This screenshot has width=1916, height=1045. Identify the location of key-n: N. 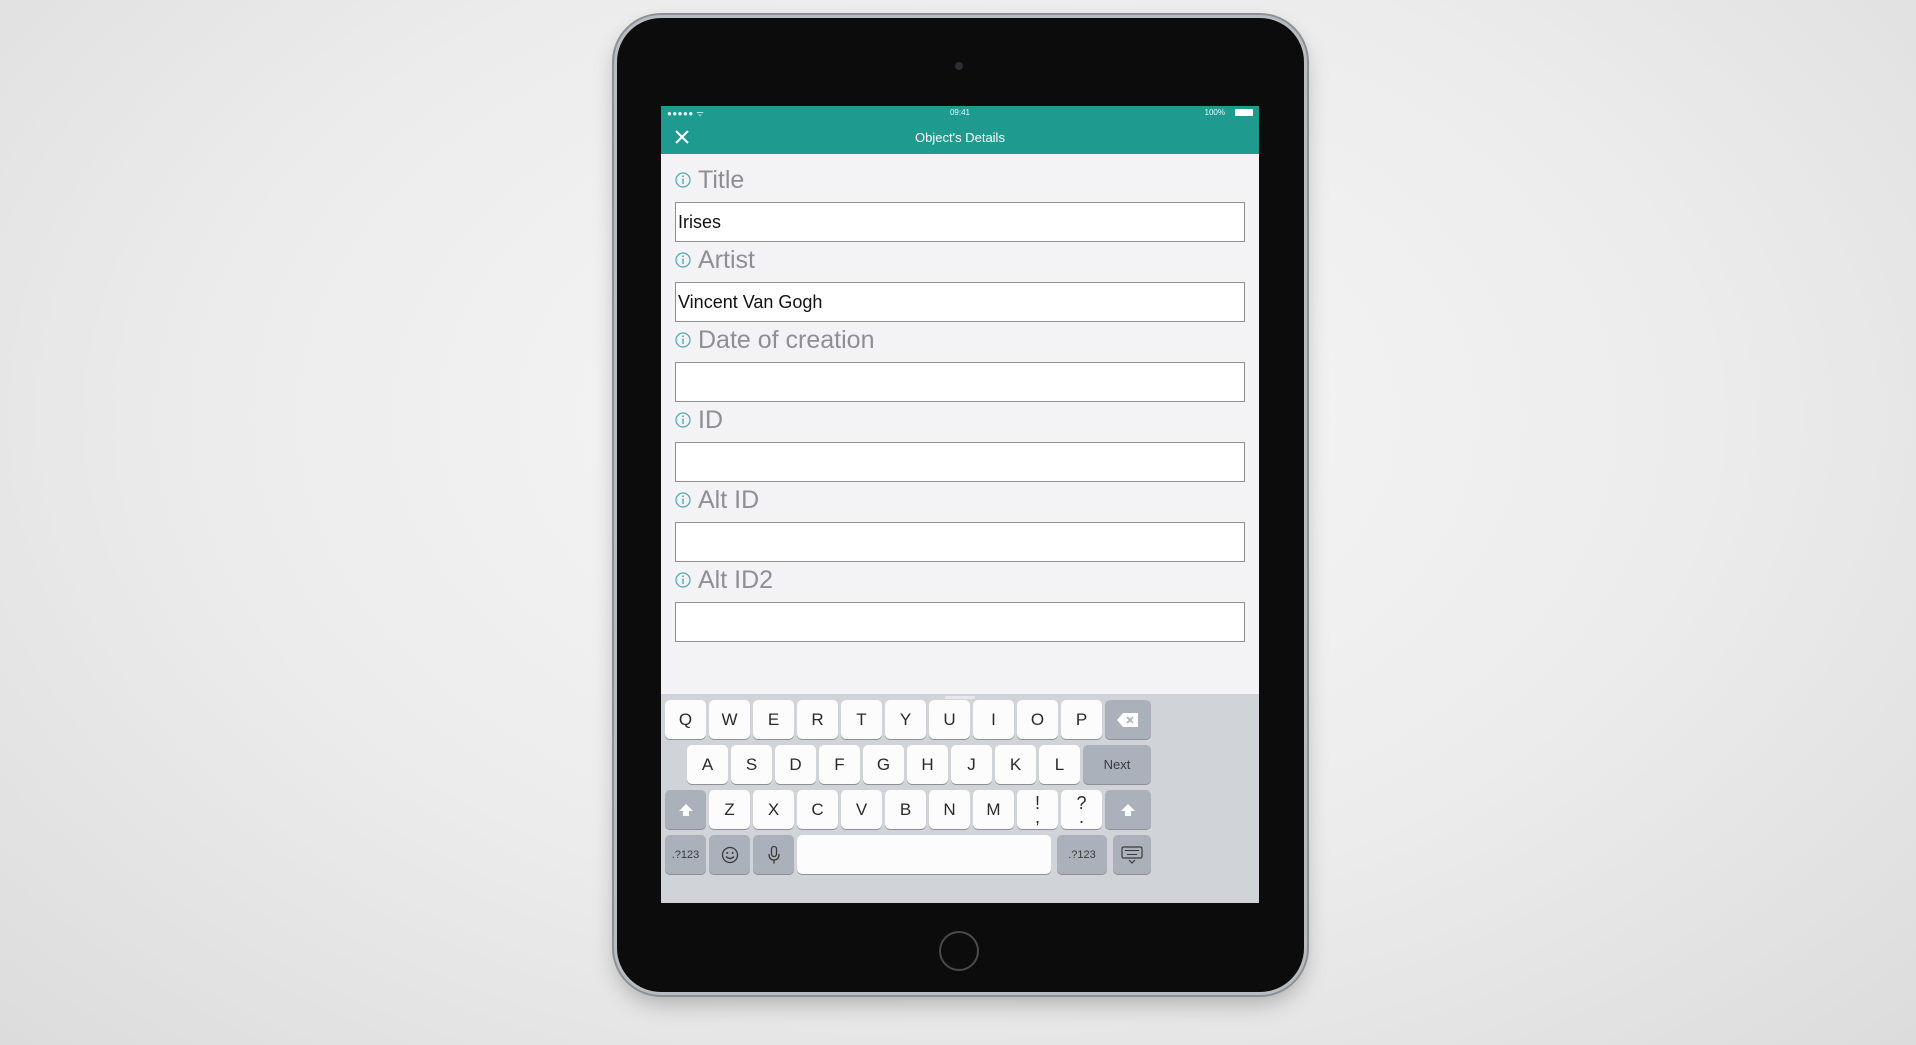
(949, 809).